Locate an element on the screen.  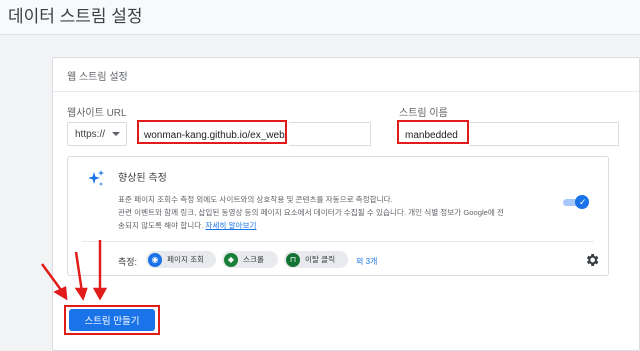
name-field-frame is located at coordinates (544, 134).